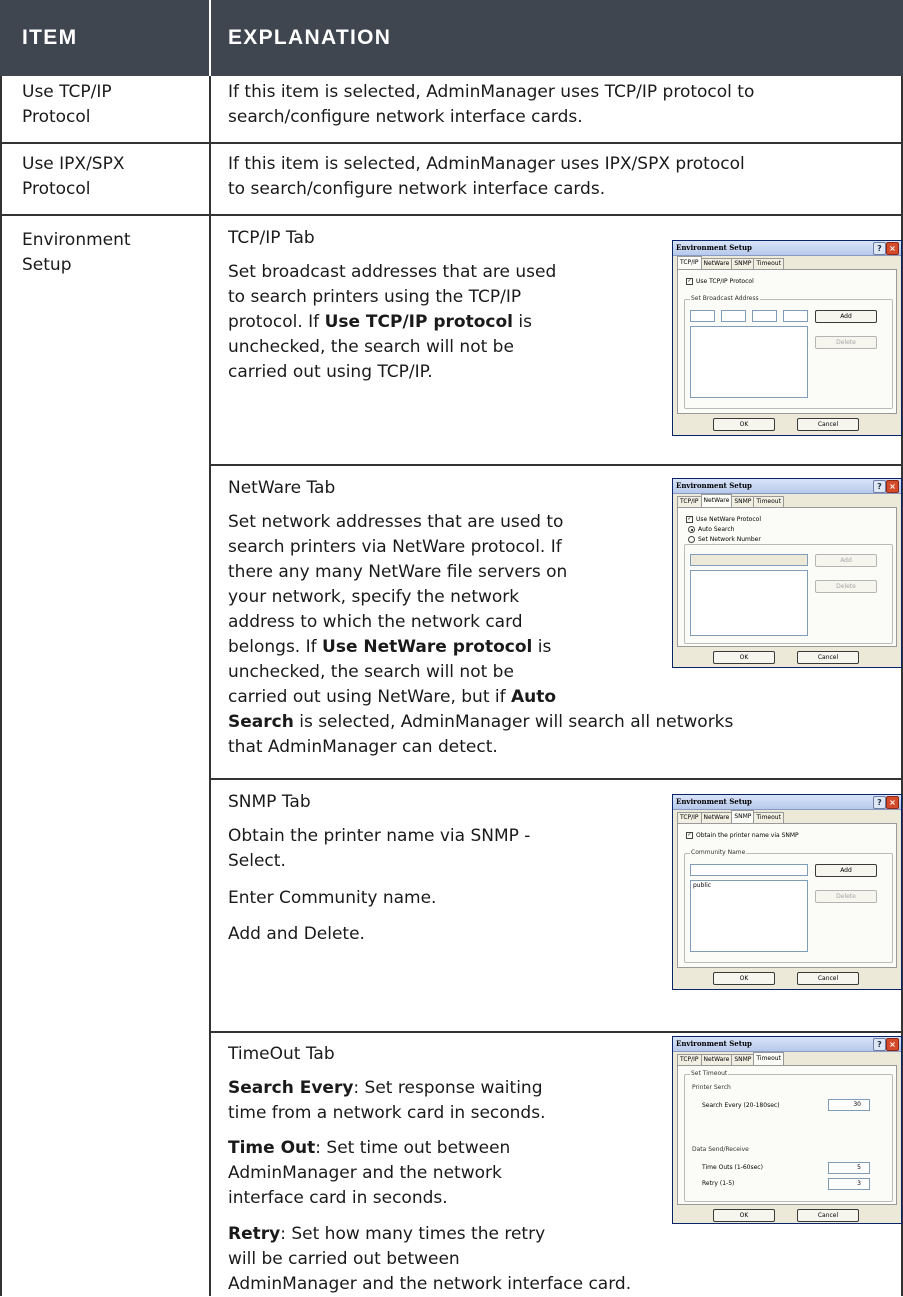 The image size is (903, 1297). I want to click on text-line: unchecked, the search will not be, so click(371, 347).